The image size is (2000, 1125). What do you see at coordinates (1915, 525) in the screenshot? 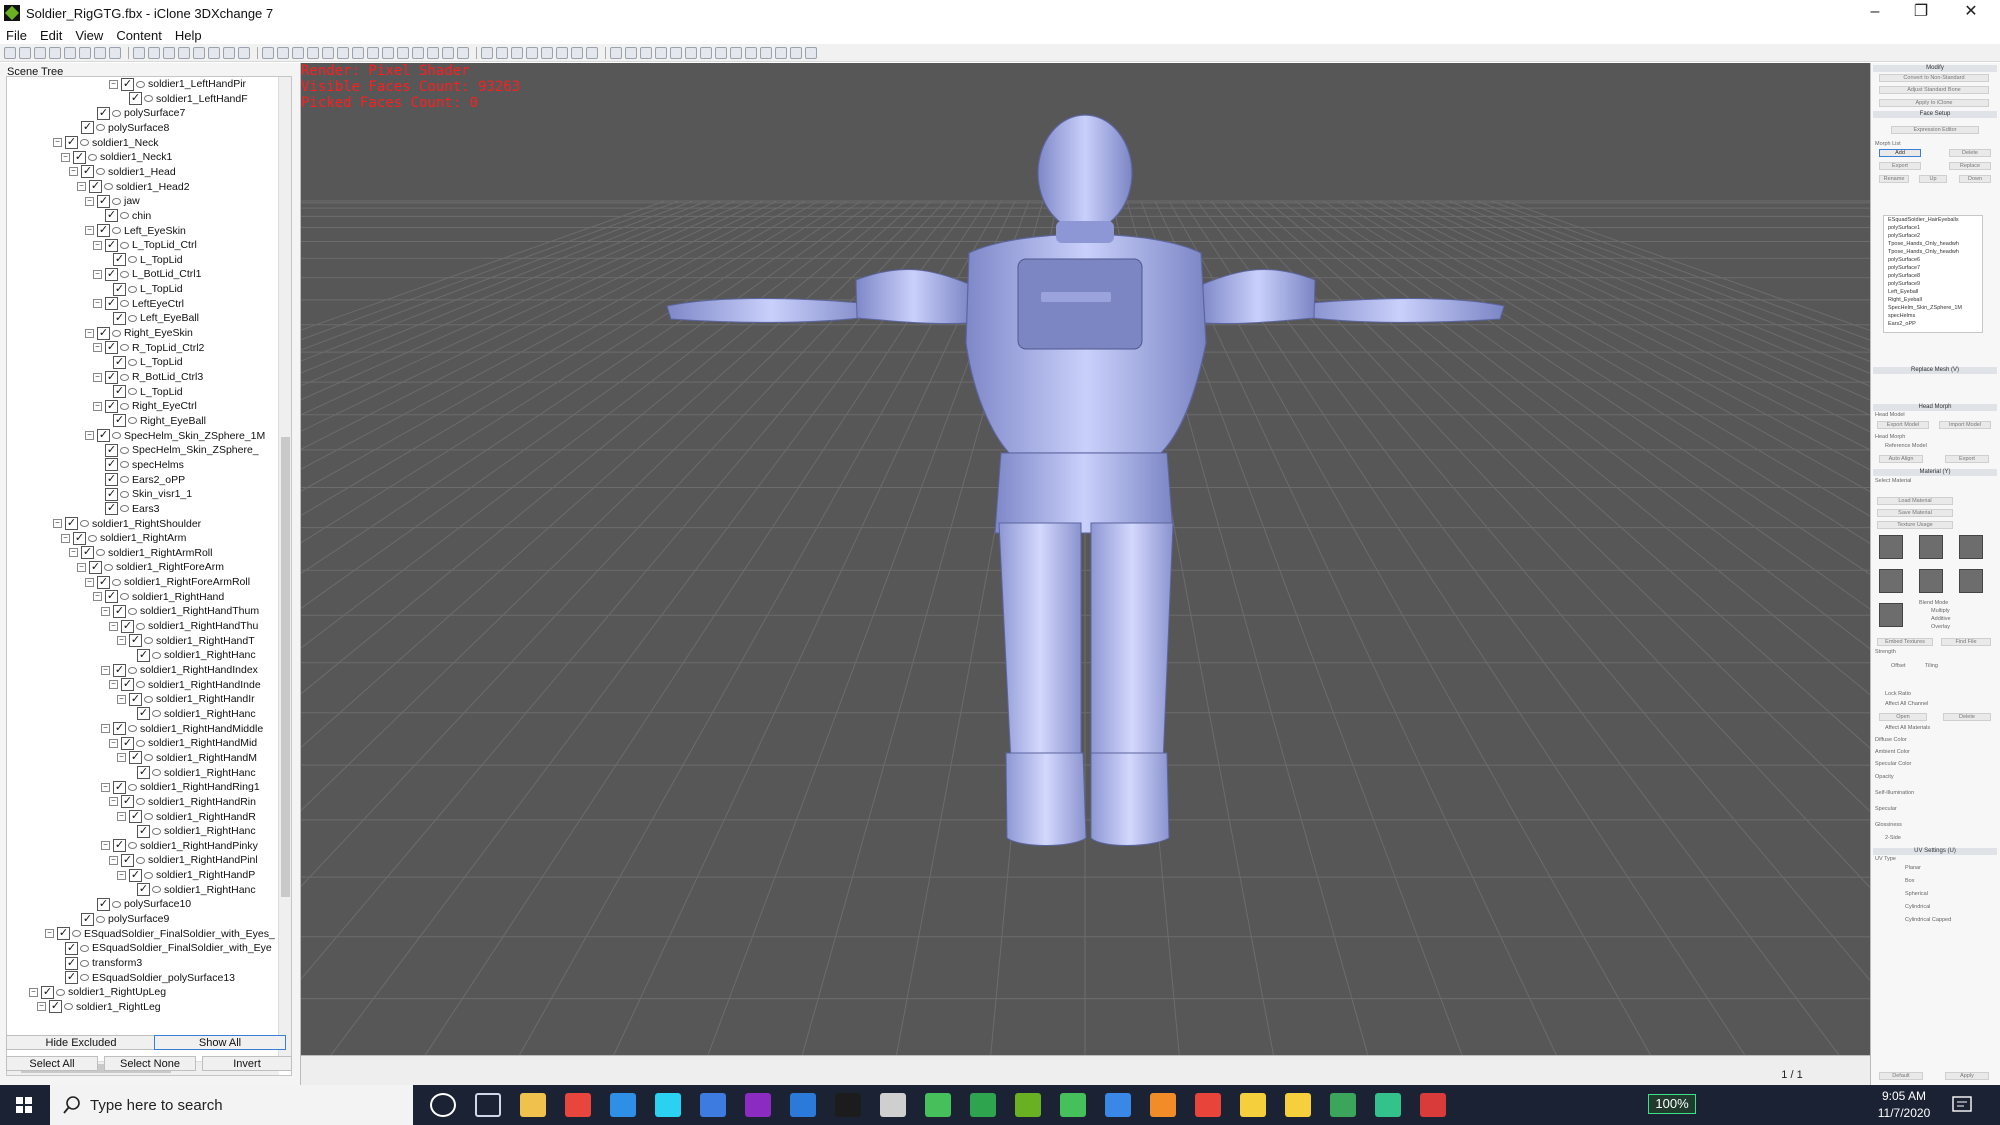
I see `texture-usage-button: Texture Usage` at bounding box center [1915, 525].